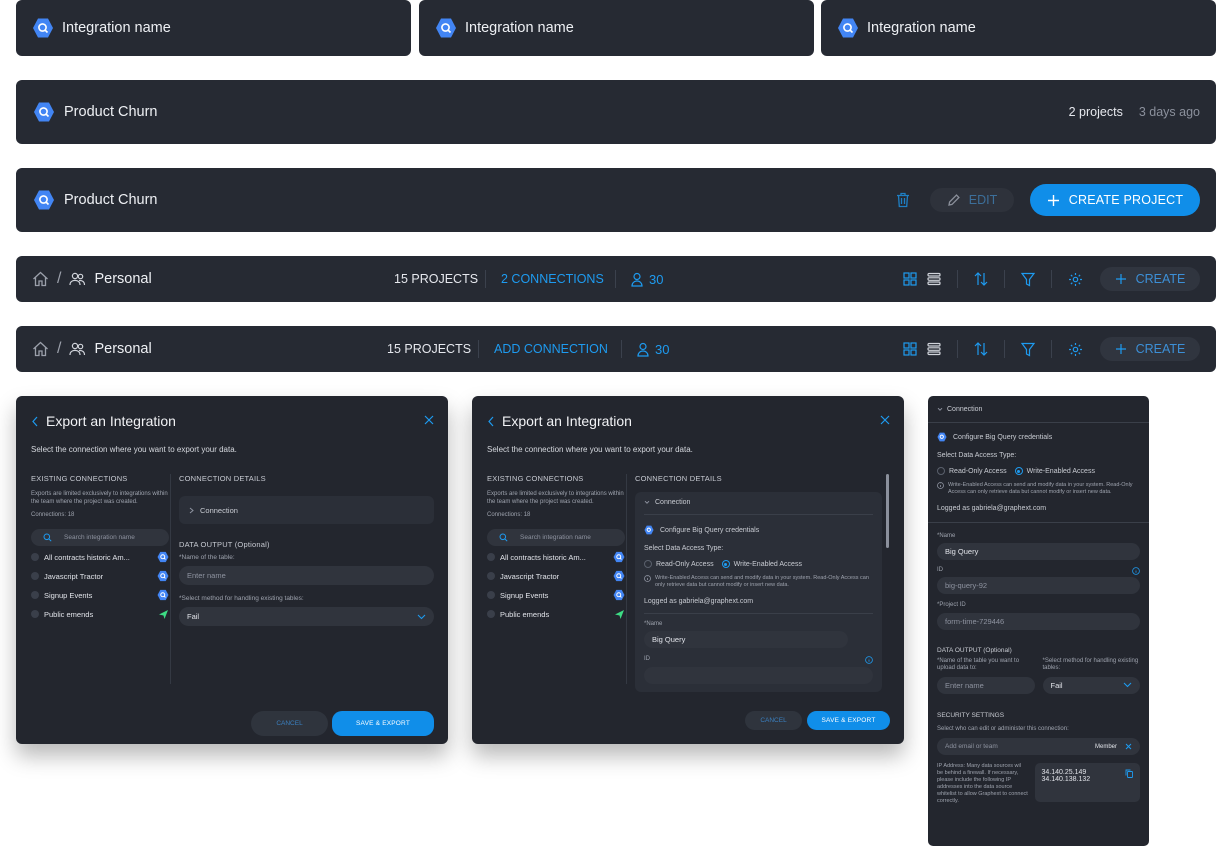 Image resolution: width=1217 pixels, height=846 pixels. Describe the element at coordinates (619, 614) in the screenshot. I see `send-icon` at that location.